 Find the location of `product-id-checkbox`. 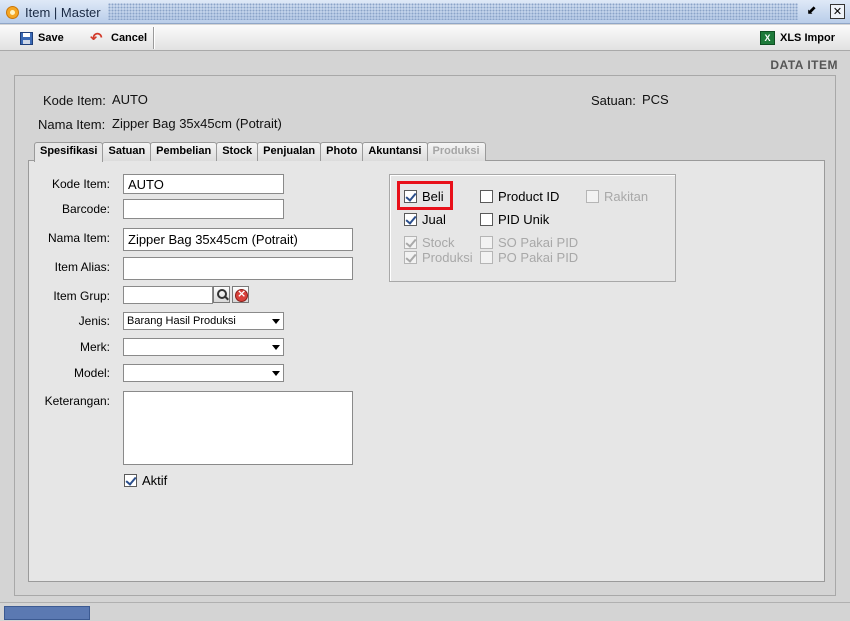

product-id-checkbox is located at coordinates (486, 196).